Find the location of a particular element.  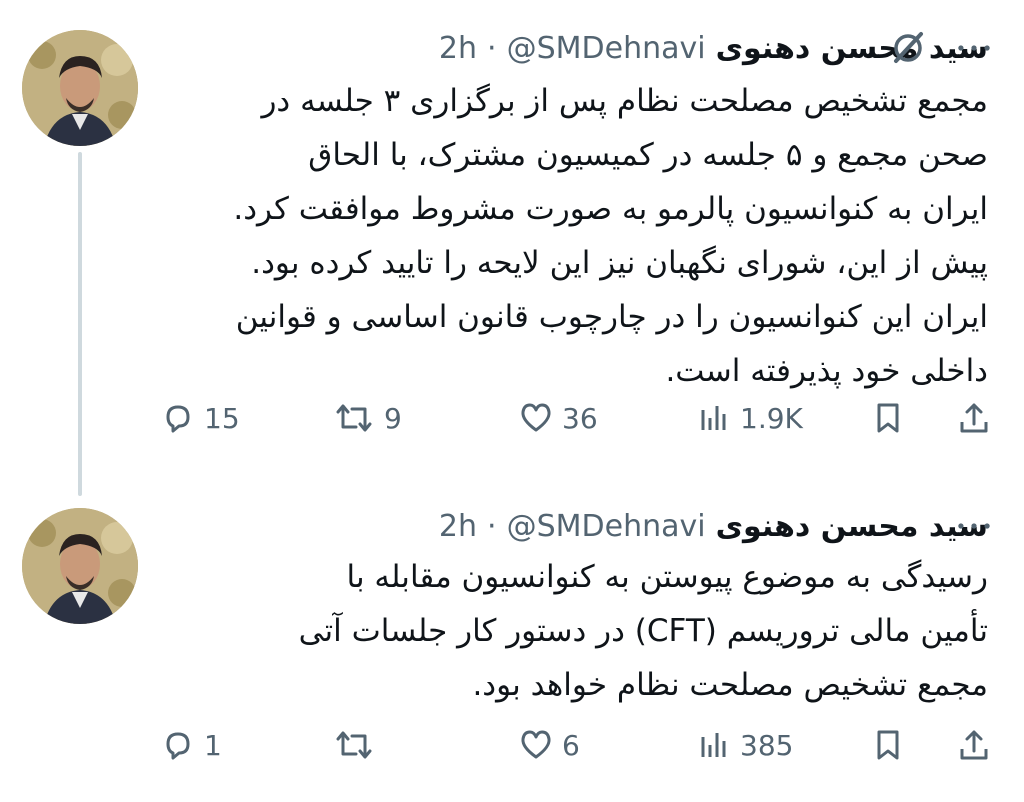

retweet-button: 9 is located at coordinates (367, 418).